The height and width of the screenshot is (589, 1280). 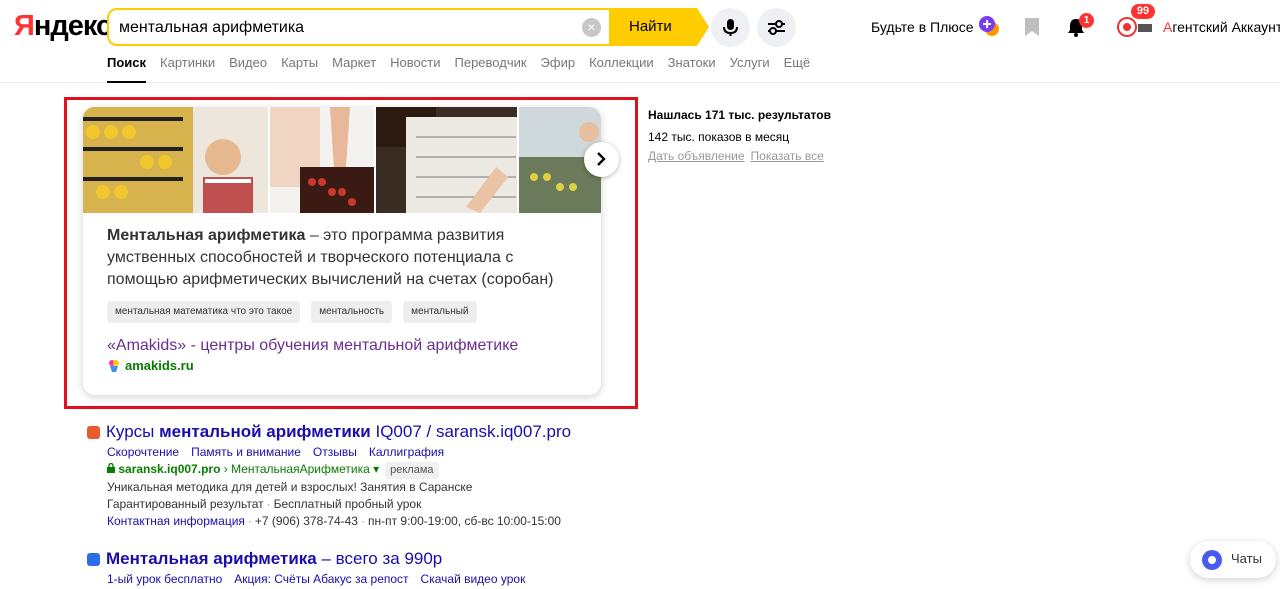 I want to click on avatar-badge: 99, so click(x=1143, y=11).